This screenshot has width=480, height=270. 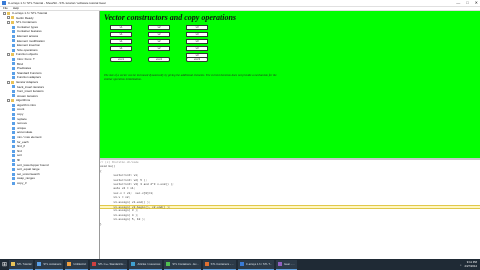 What do you see at coordinates (159, 59) in the screenshot?
I see `vector-caption: vec2` at bounding box center [159, 59].